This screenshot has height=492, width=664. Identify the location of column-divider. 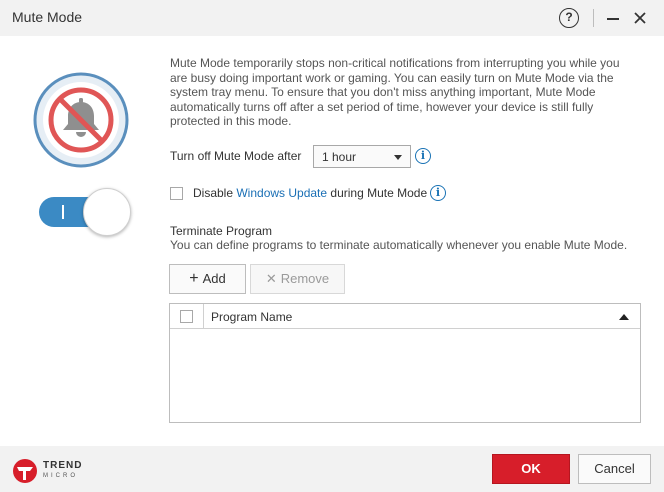
(203, 316).